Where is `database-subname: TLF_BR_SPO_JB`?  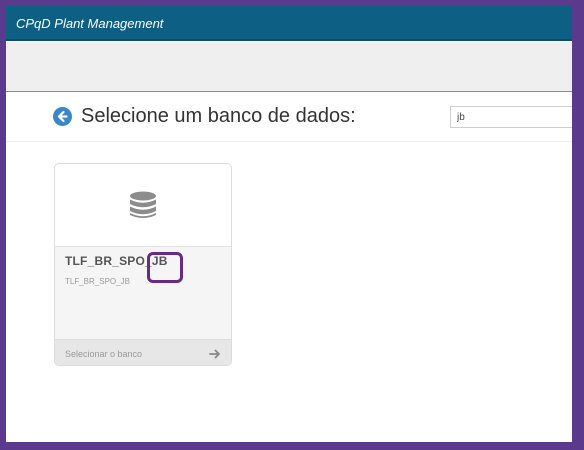
database-subname: TLF_BR_SPO_JB is located at coordinates (97, 281).